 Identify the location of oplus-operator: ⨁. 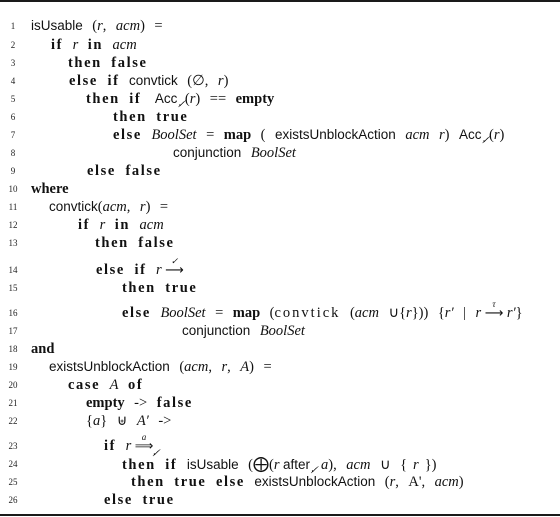
(260, 463).